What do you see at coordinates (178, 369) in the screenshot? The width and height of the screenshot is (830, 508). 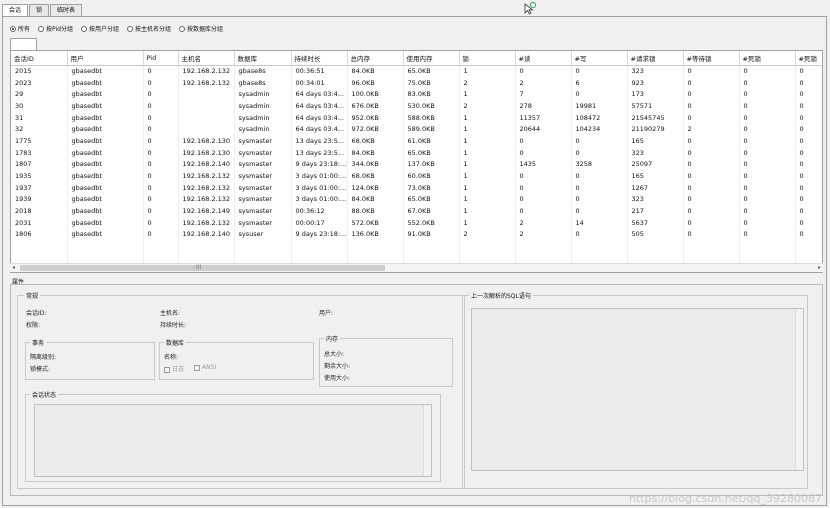 I see `log-checkbox-label: 日志` at bounding box center [178, 369].